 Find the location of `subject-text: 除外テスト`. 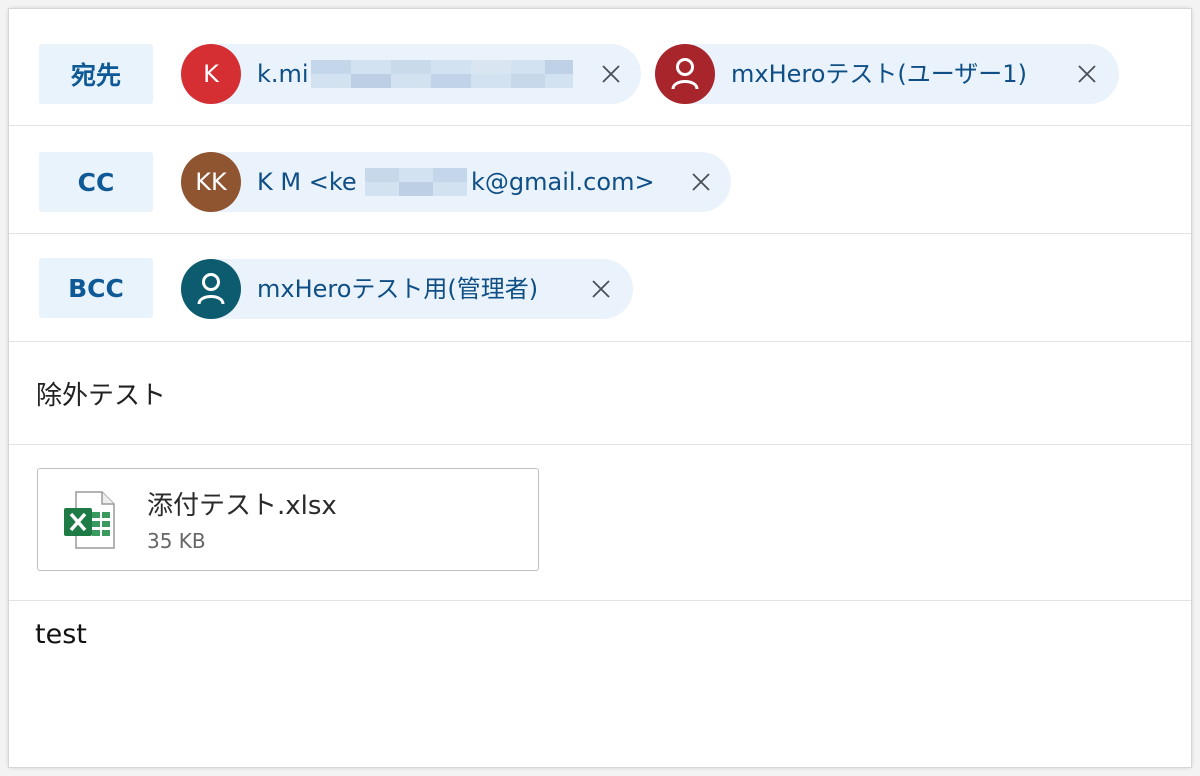

subject-text: 除外テスト is located at coordinates (101, 393).